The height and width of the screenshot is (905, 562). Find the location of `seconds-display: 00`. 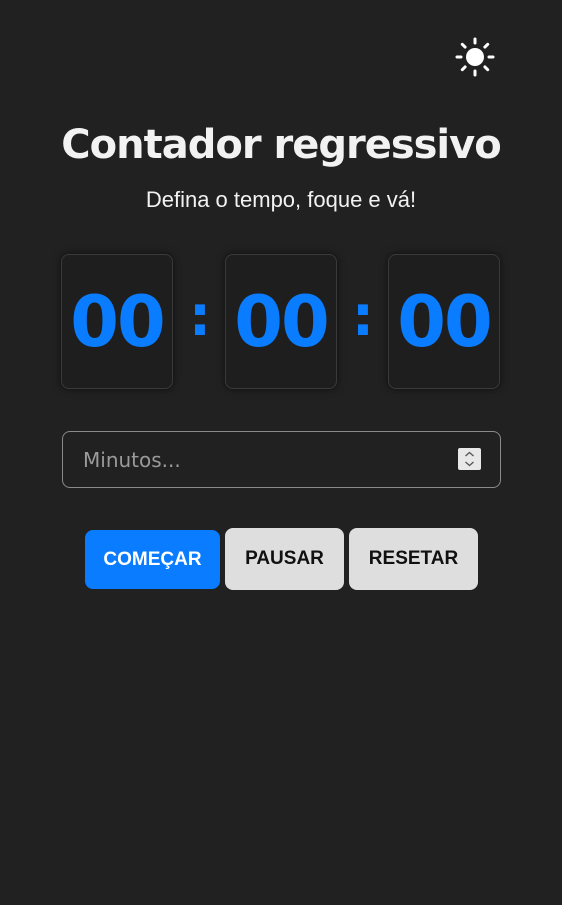

seconds-display: 00 is located at coordinates (444, 321).